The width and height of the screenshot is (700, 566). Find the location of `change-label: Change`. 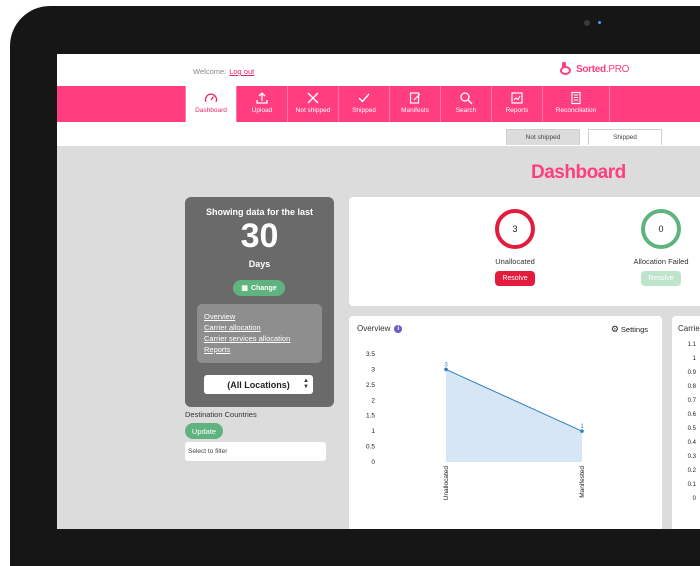

change-label: Change is located at coordinates (263, 288).